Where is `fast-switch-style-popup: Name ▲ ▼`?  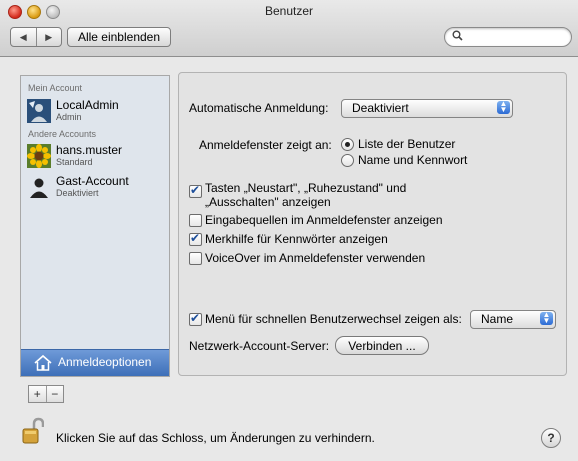 fast-switch-style-popup: Name ▲ ▼ is located at coordinates (513, 319).